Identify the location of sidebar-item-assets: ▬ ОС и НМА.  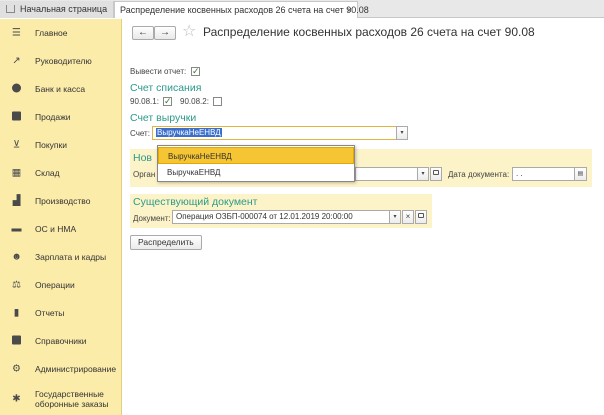
(61, 229).